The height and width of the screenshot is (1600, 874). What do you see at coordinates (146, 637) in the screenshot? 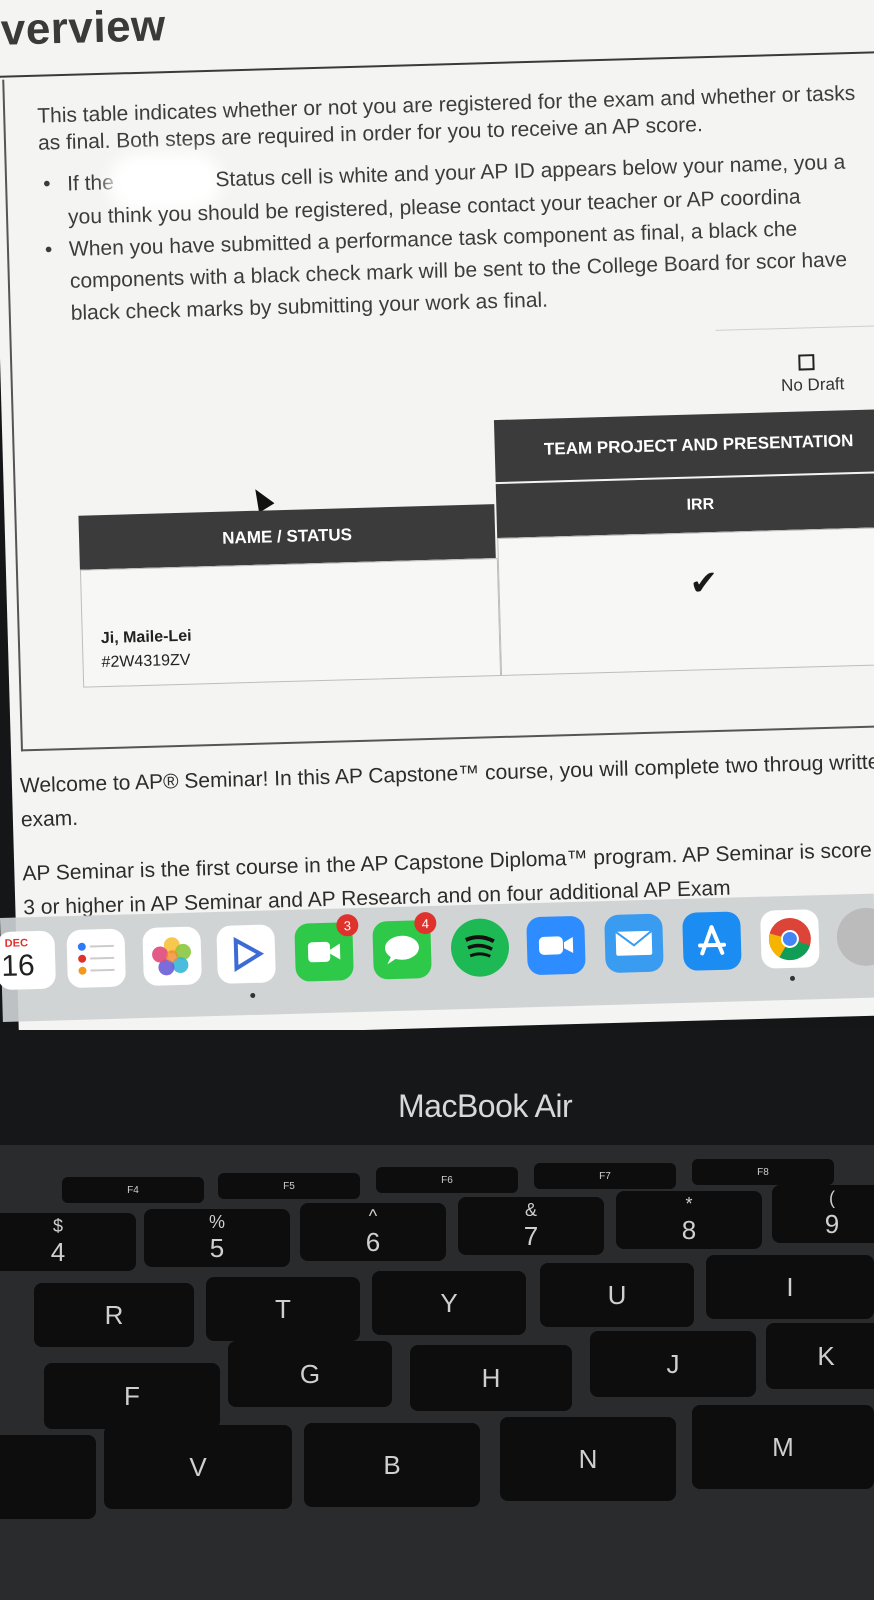
I see `student-name: Ji, Maile-Lei` at bounding box center [146, 637].